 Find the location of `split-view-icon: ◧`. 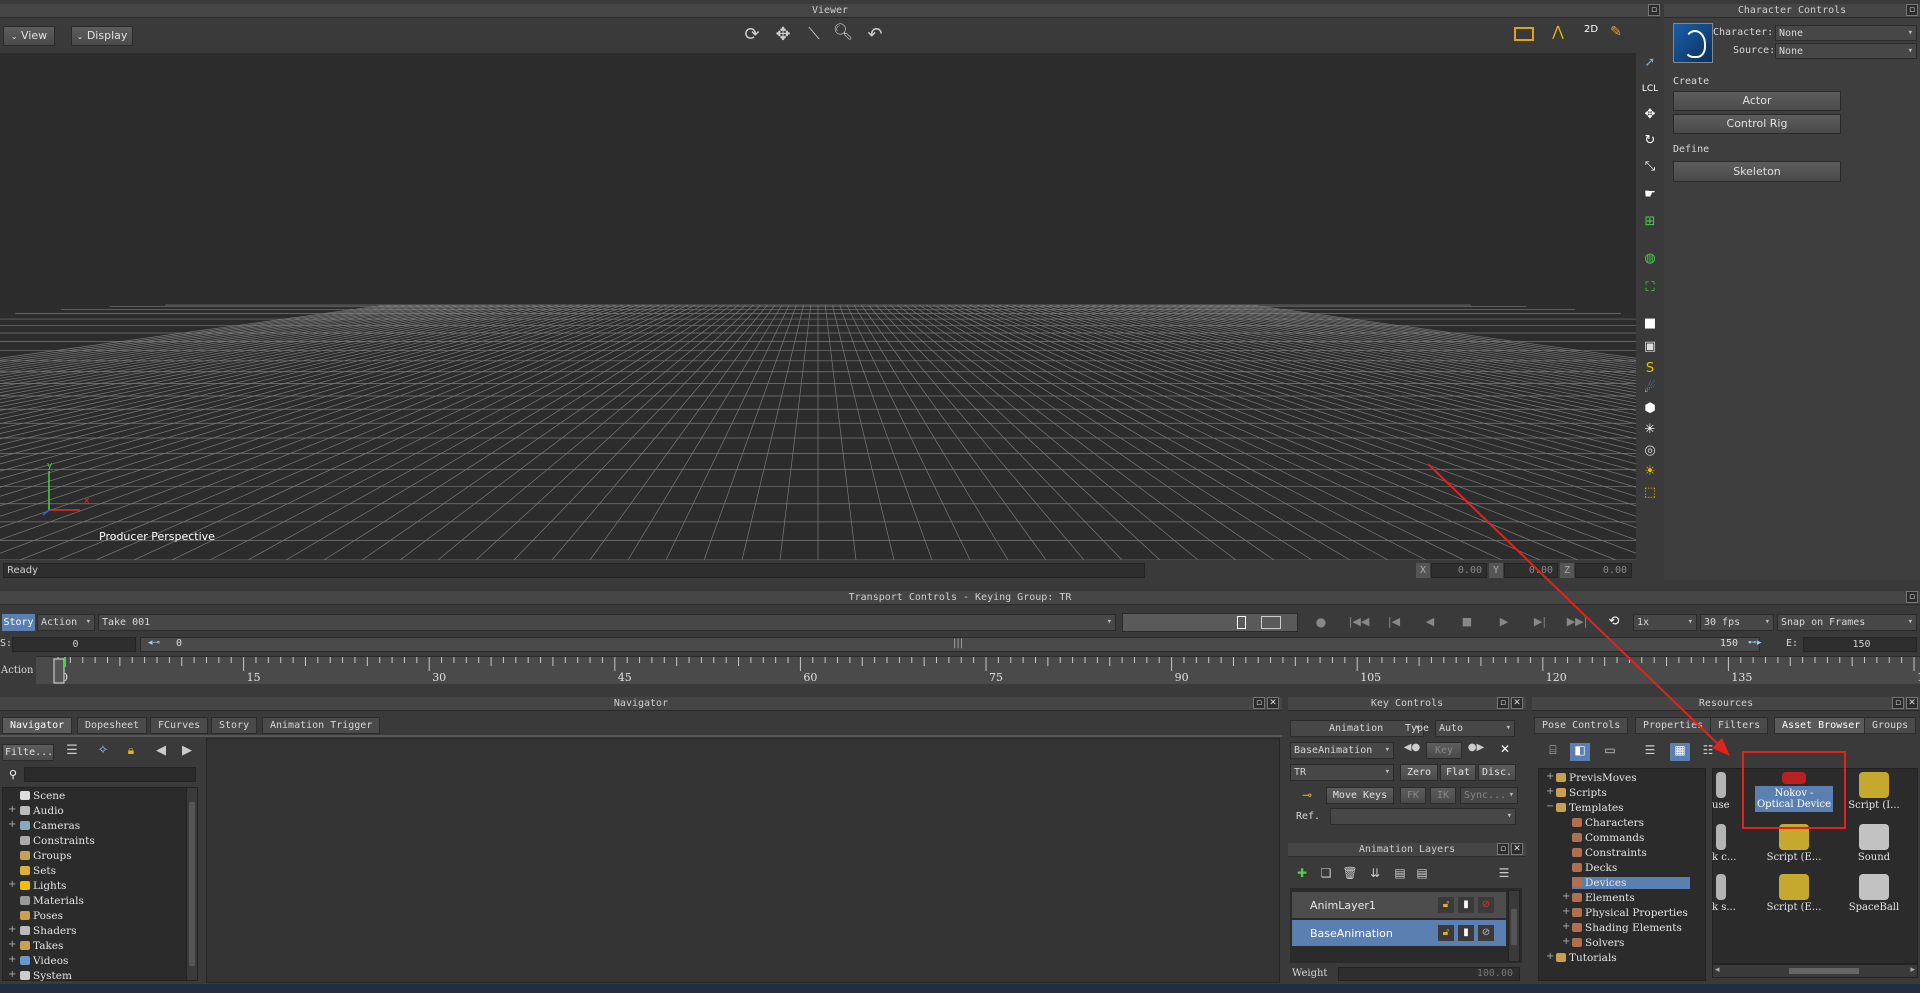

split-view-icon: ◧ is located at coordinates (1580, 752).